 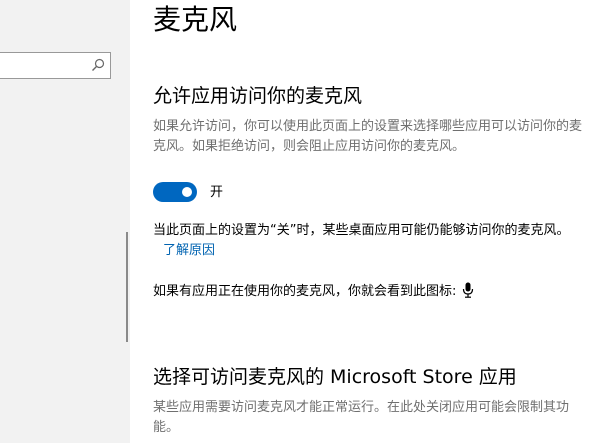 I want to click on icon-note-text: 如果有应用正在使用你的麦克风，你就会看到此图标:, so click(x=305, y=291).